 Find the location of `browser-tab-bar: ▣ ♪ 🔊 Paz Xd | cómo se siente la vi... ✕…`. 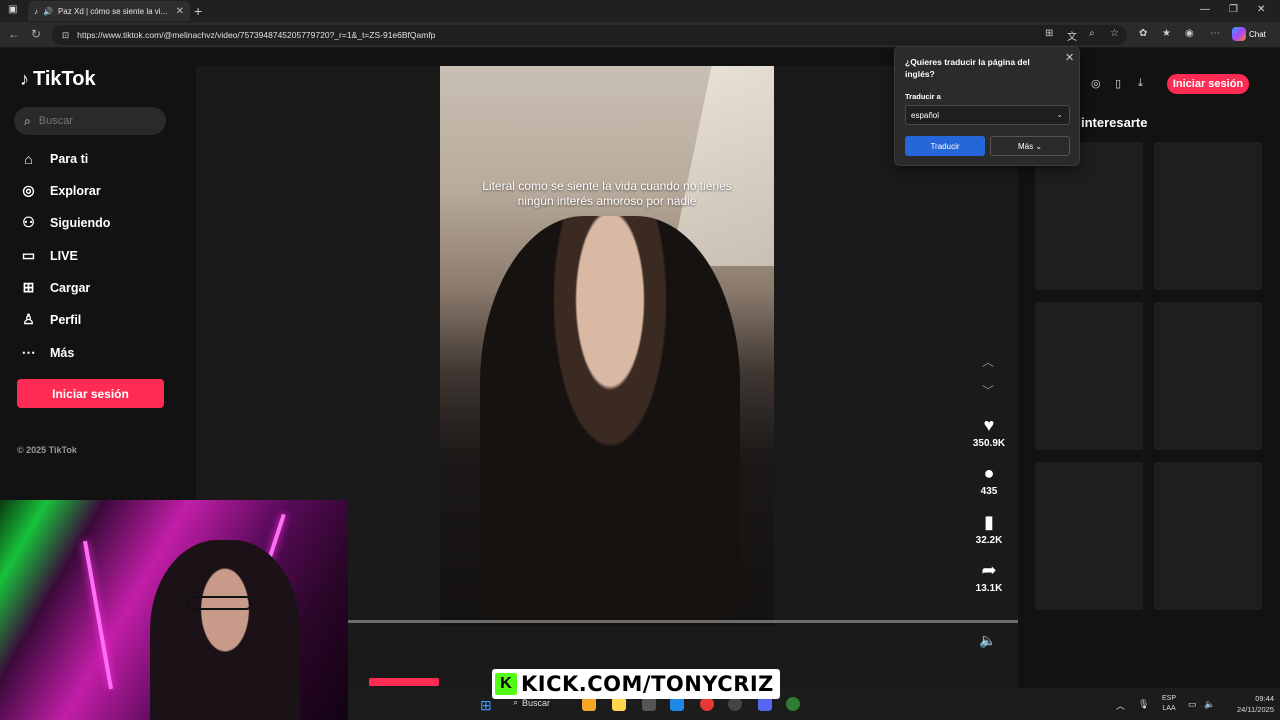

browser-tab-bar: ▣ ♪ 🔊 Paz Xd | cómo se siente la vi... ✕… is located at coordinates (640, 11).